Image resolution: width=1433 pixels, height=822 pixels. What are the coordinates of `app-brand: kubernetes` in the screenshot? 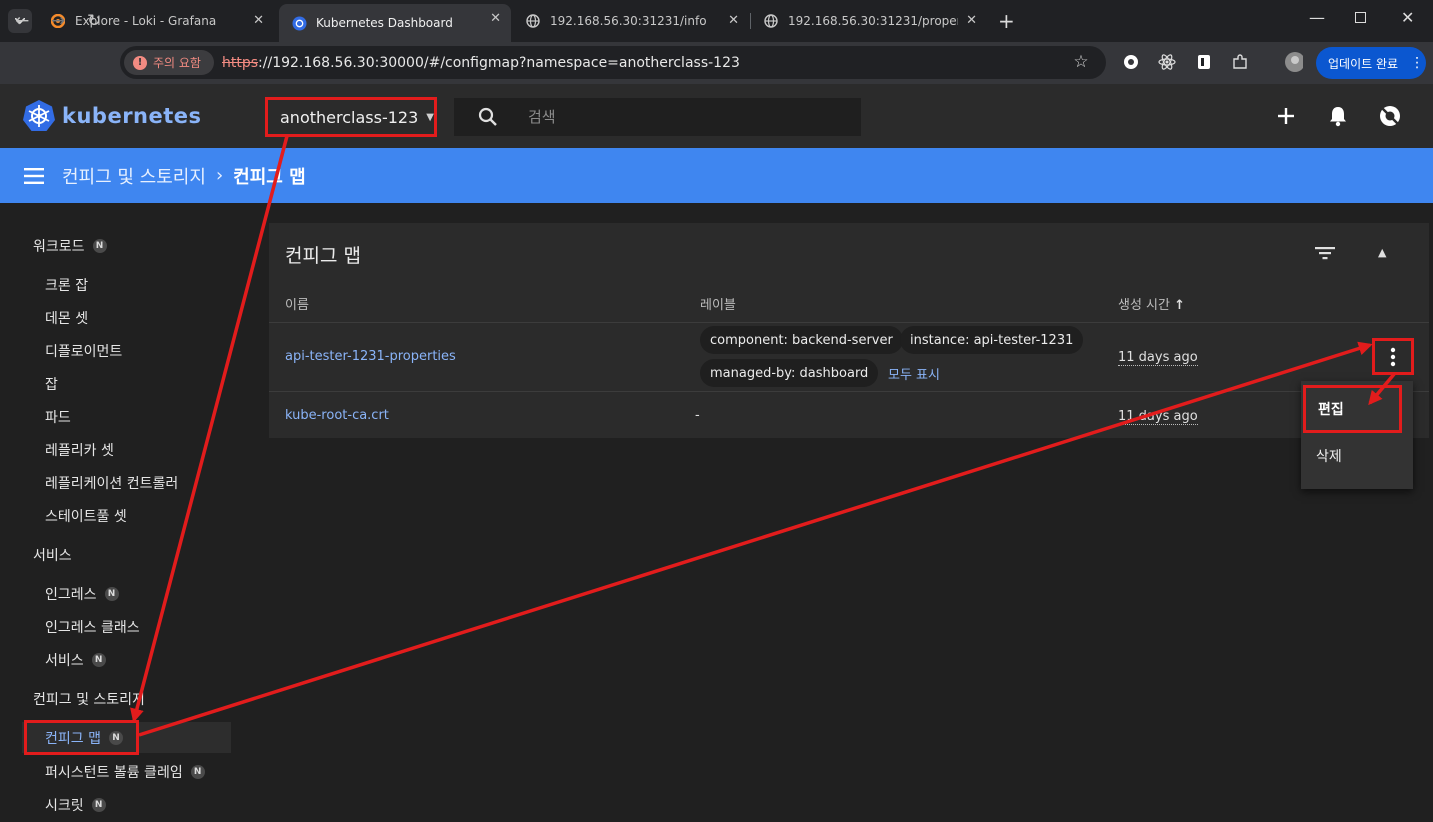 It's located at (132, 116).